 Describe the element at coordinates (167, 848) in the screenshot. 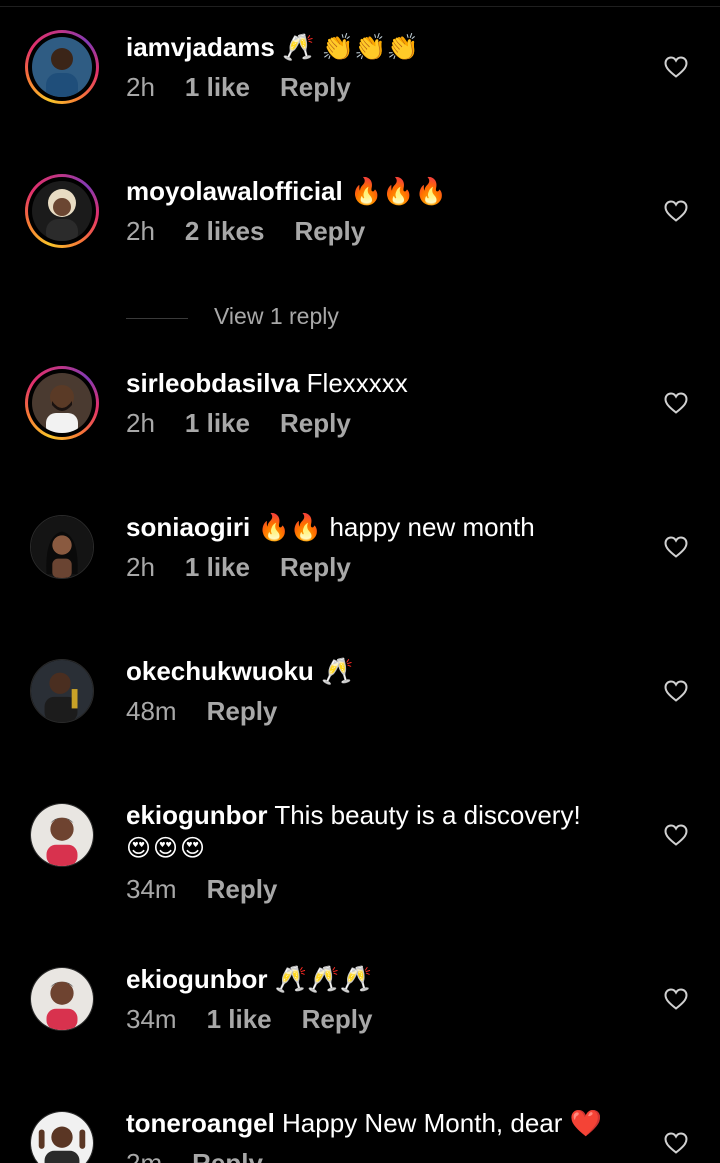

I see `comment-emoji-line: 😍😍😍` at that location.